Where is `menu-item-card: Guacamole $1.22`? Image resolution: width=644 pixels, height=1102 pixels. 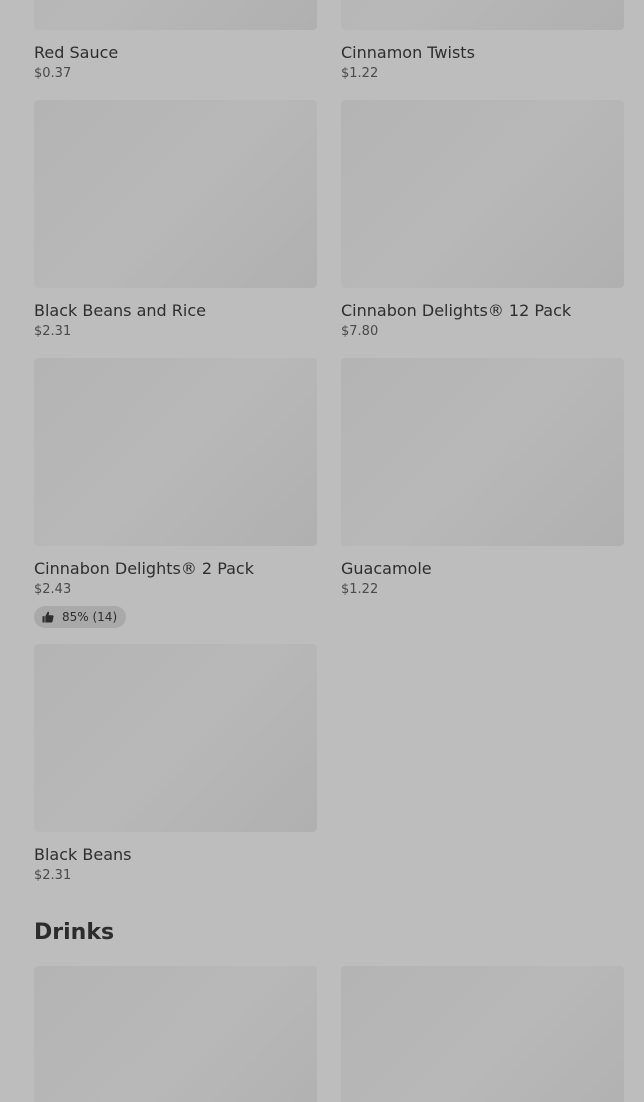
menu-item-card: Guacamole $1.22 is located at coordinates (482, 478).